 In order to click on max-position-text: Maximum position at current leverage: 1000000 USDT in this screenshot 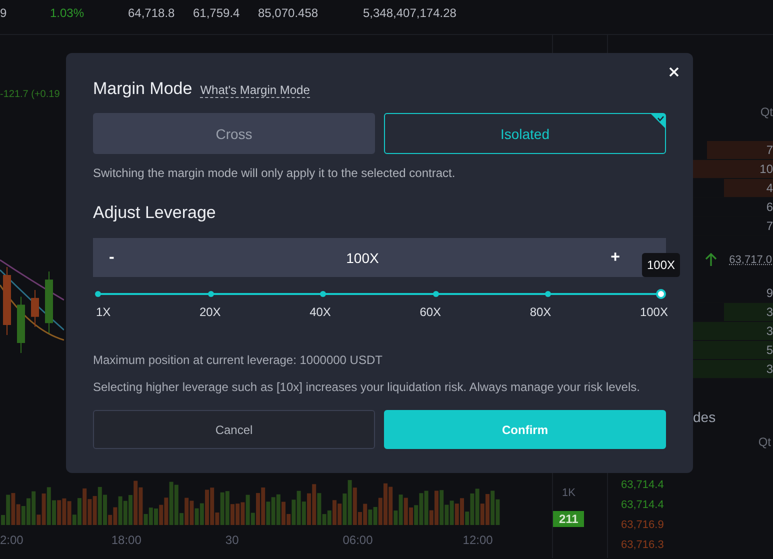, I will do `click(238, 360)`.